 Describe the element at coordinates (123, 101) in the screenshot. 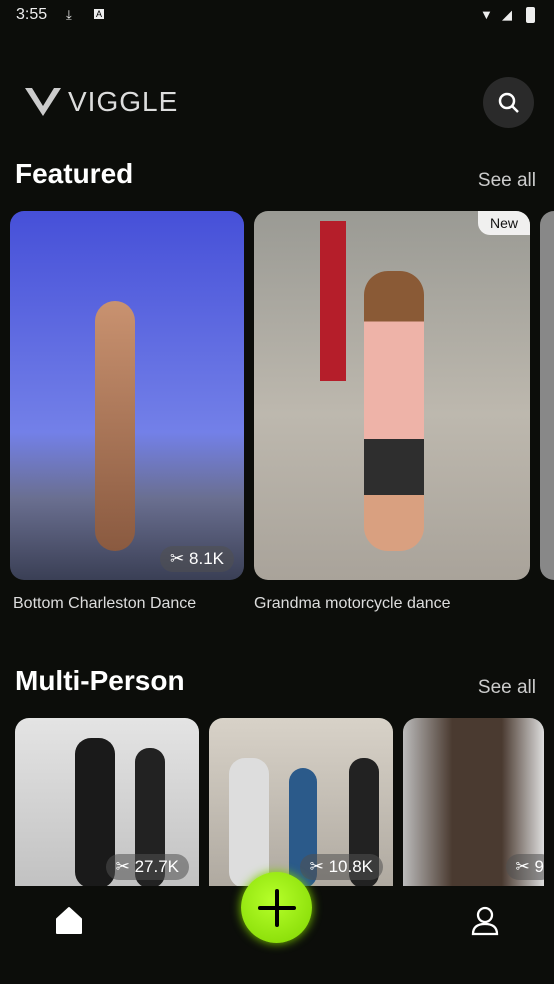

I see `logo-text: VIGGLE` at that location.